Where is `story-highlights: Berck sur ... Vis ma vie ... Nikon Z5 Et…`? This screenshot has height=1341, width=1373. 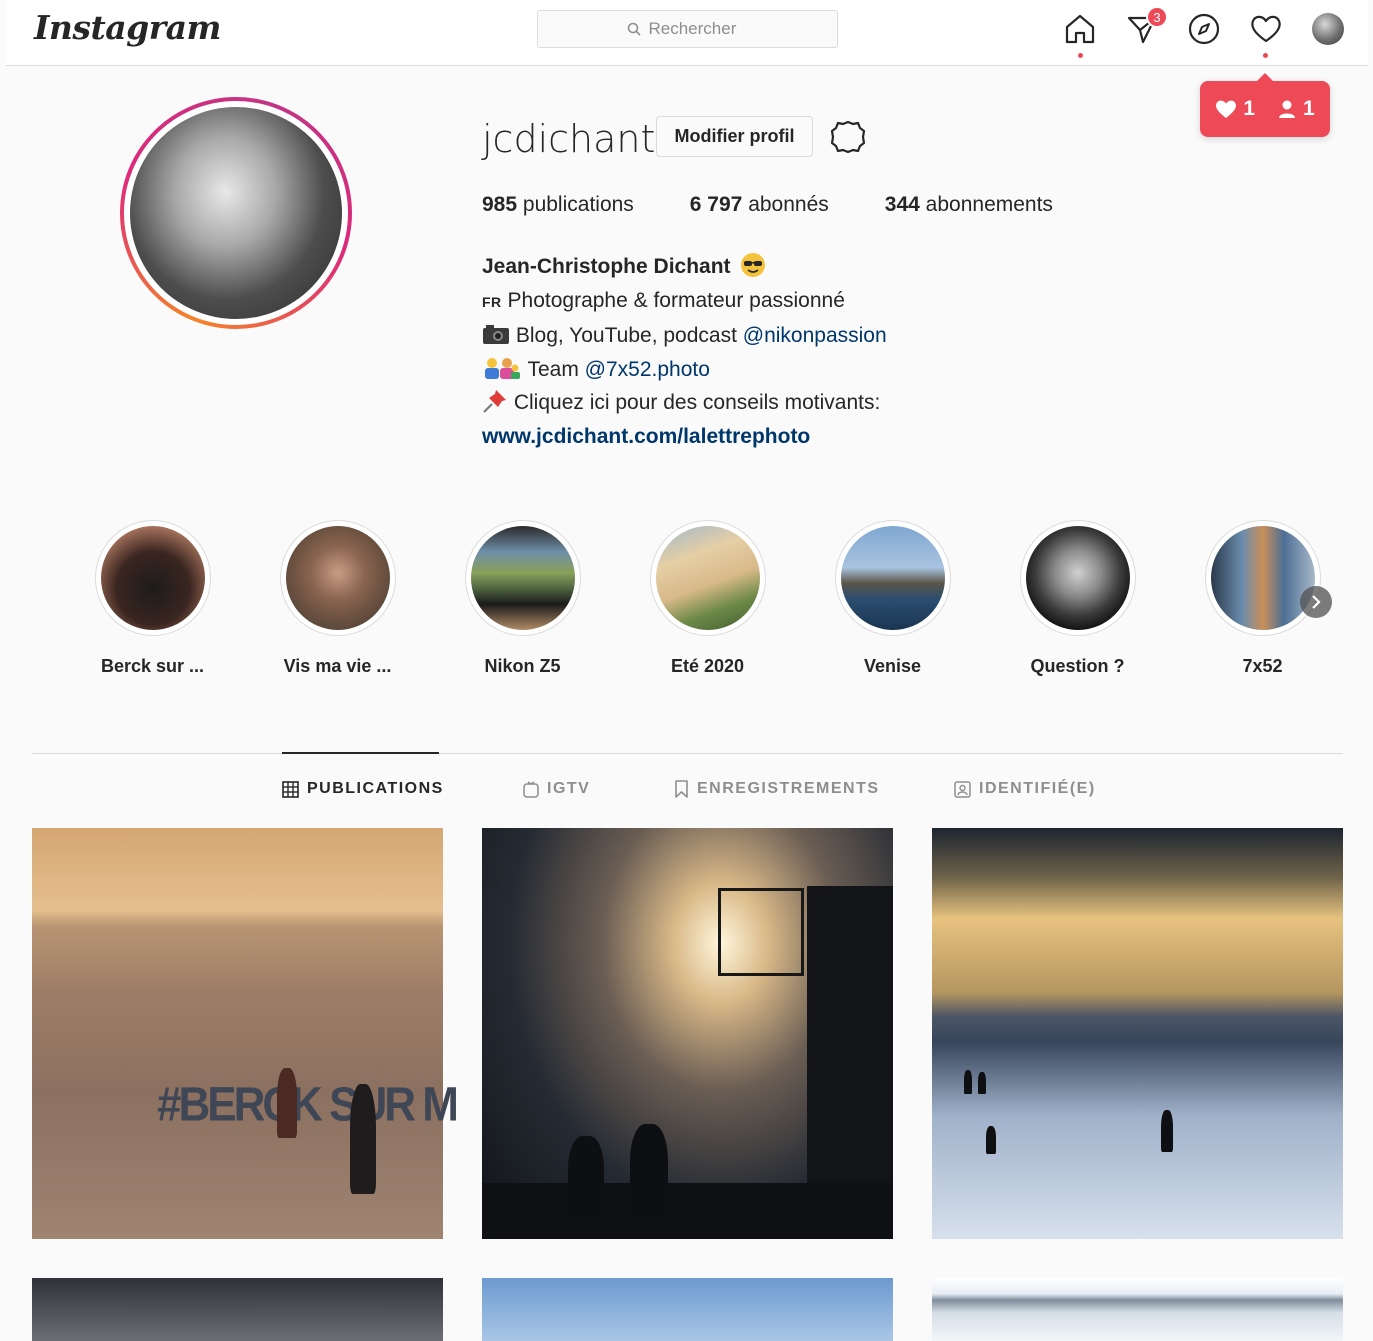
story-highlights: Berck sur ... Vis ma vie ... Nikon Z5 Et… is located at coordinates (700, 610).